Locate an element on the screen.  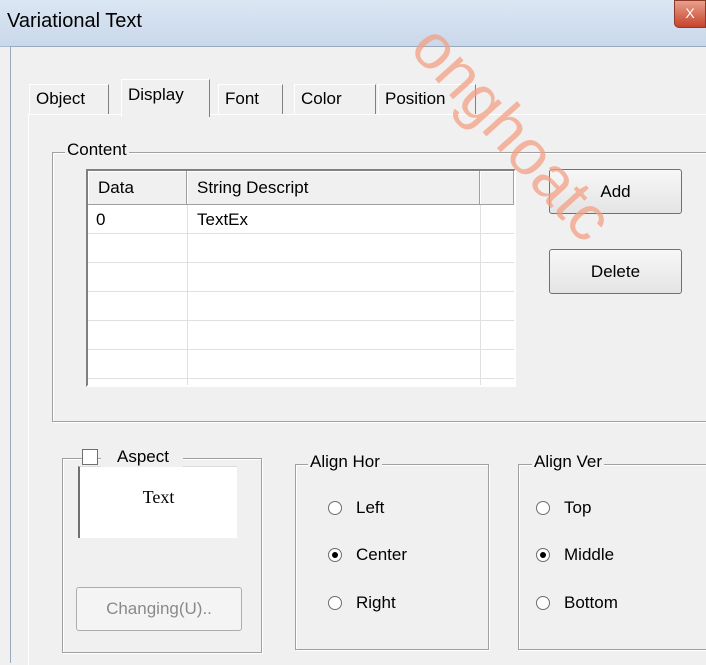
column-label: String Descript is located at coordinates (253, 187).